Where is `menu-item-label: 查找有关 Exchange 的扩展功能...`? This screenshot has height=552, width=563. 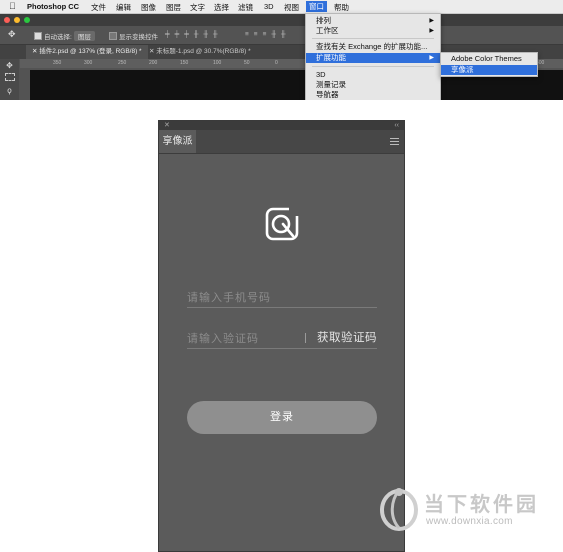 menu-item-label: 查找有关 Exchange 的扩展功能... is located at coordinates (372, 46).